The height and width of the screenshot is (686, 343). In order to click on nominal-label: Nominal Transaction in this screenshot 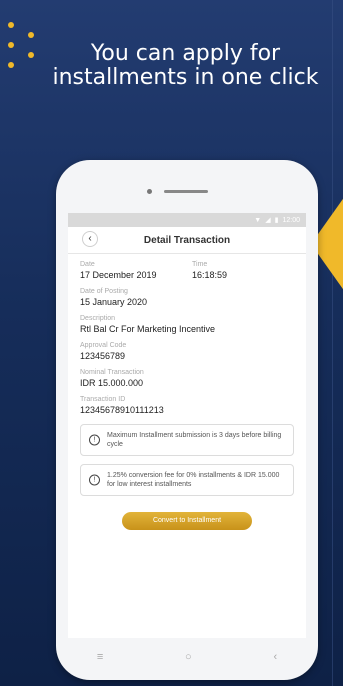, I will do `click(112, 372)`.